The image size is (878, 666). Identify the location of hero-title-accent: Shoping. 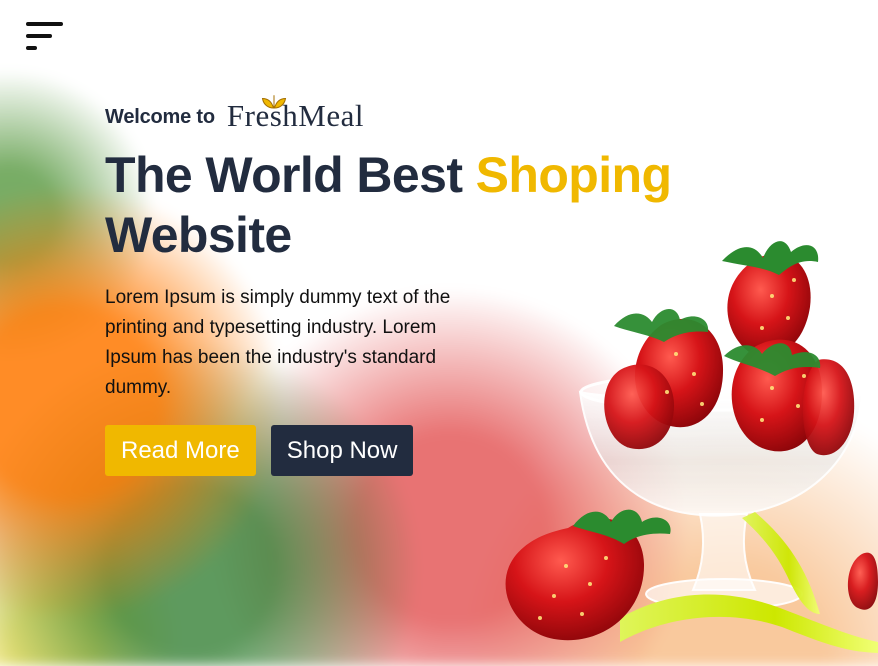
(573, 175).